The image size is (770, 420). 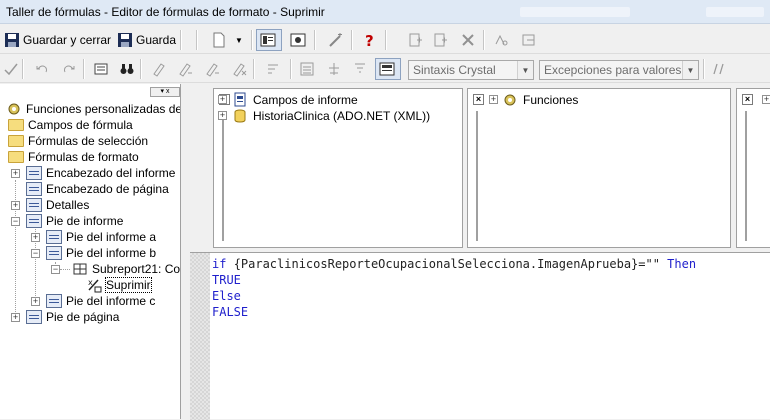 I want to click on bookmark-icon, so click(x=159, y=69).